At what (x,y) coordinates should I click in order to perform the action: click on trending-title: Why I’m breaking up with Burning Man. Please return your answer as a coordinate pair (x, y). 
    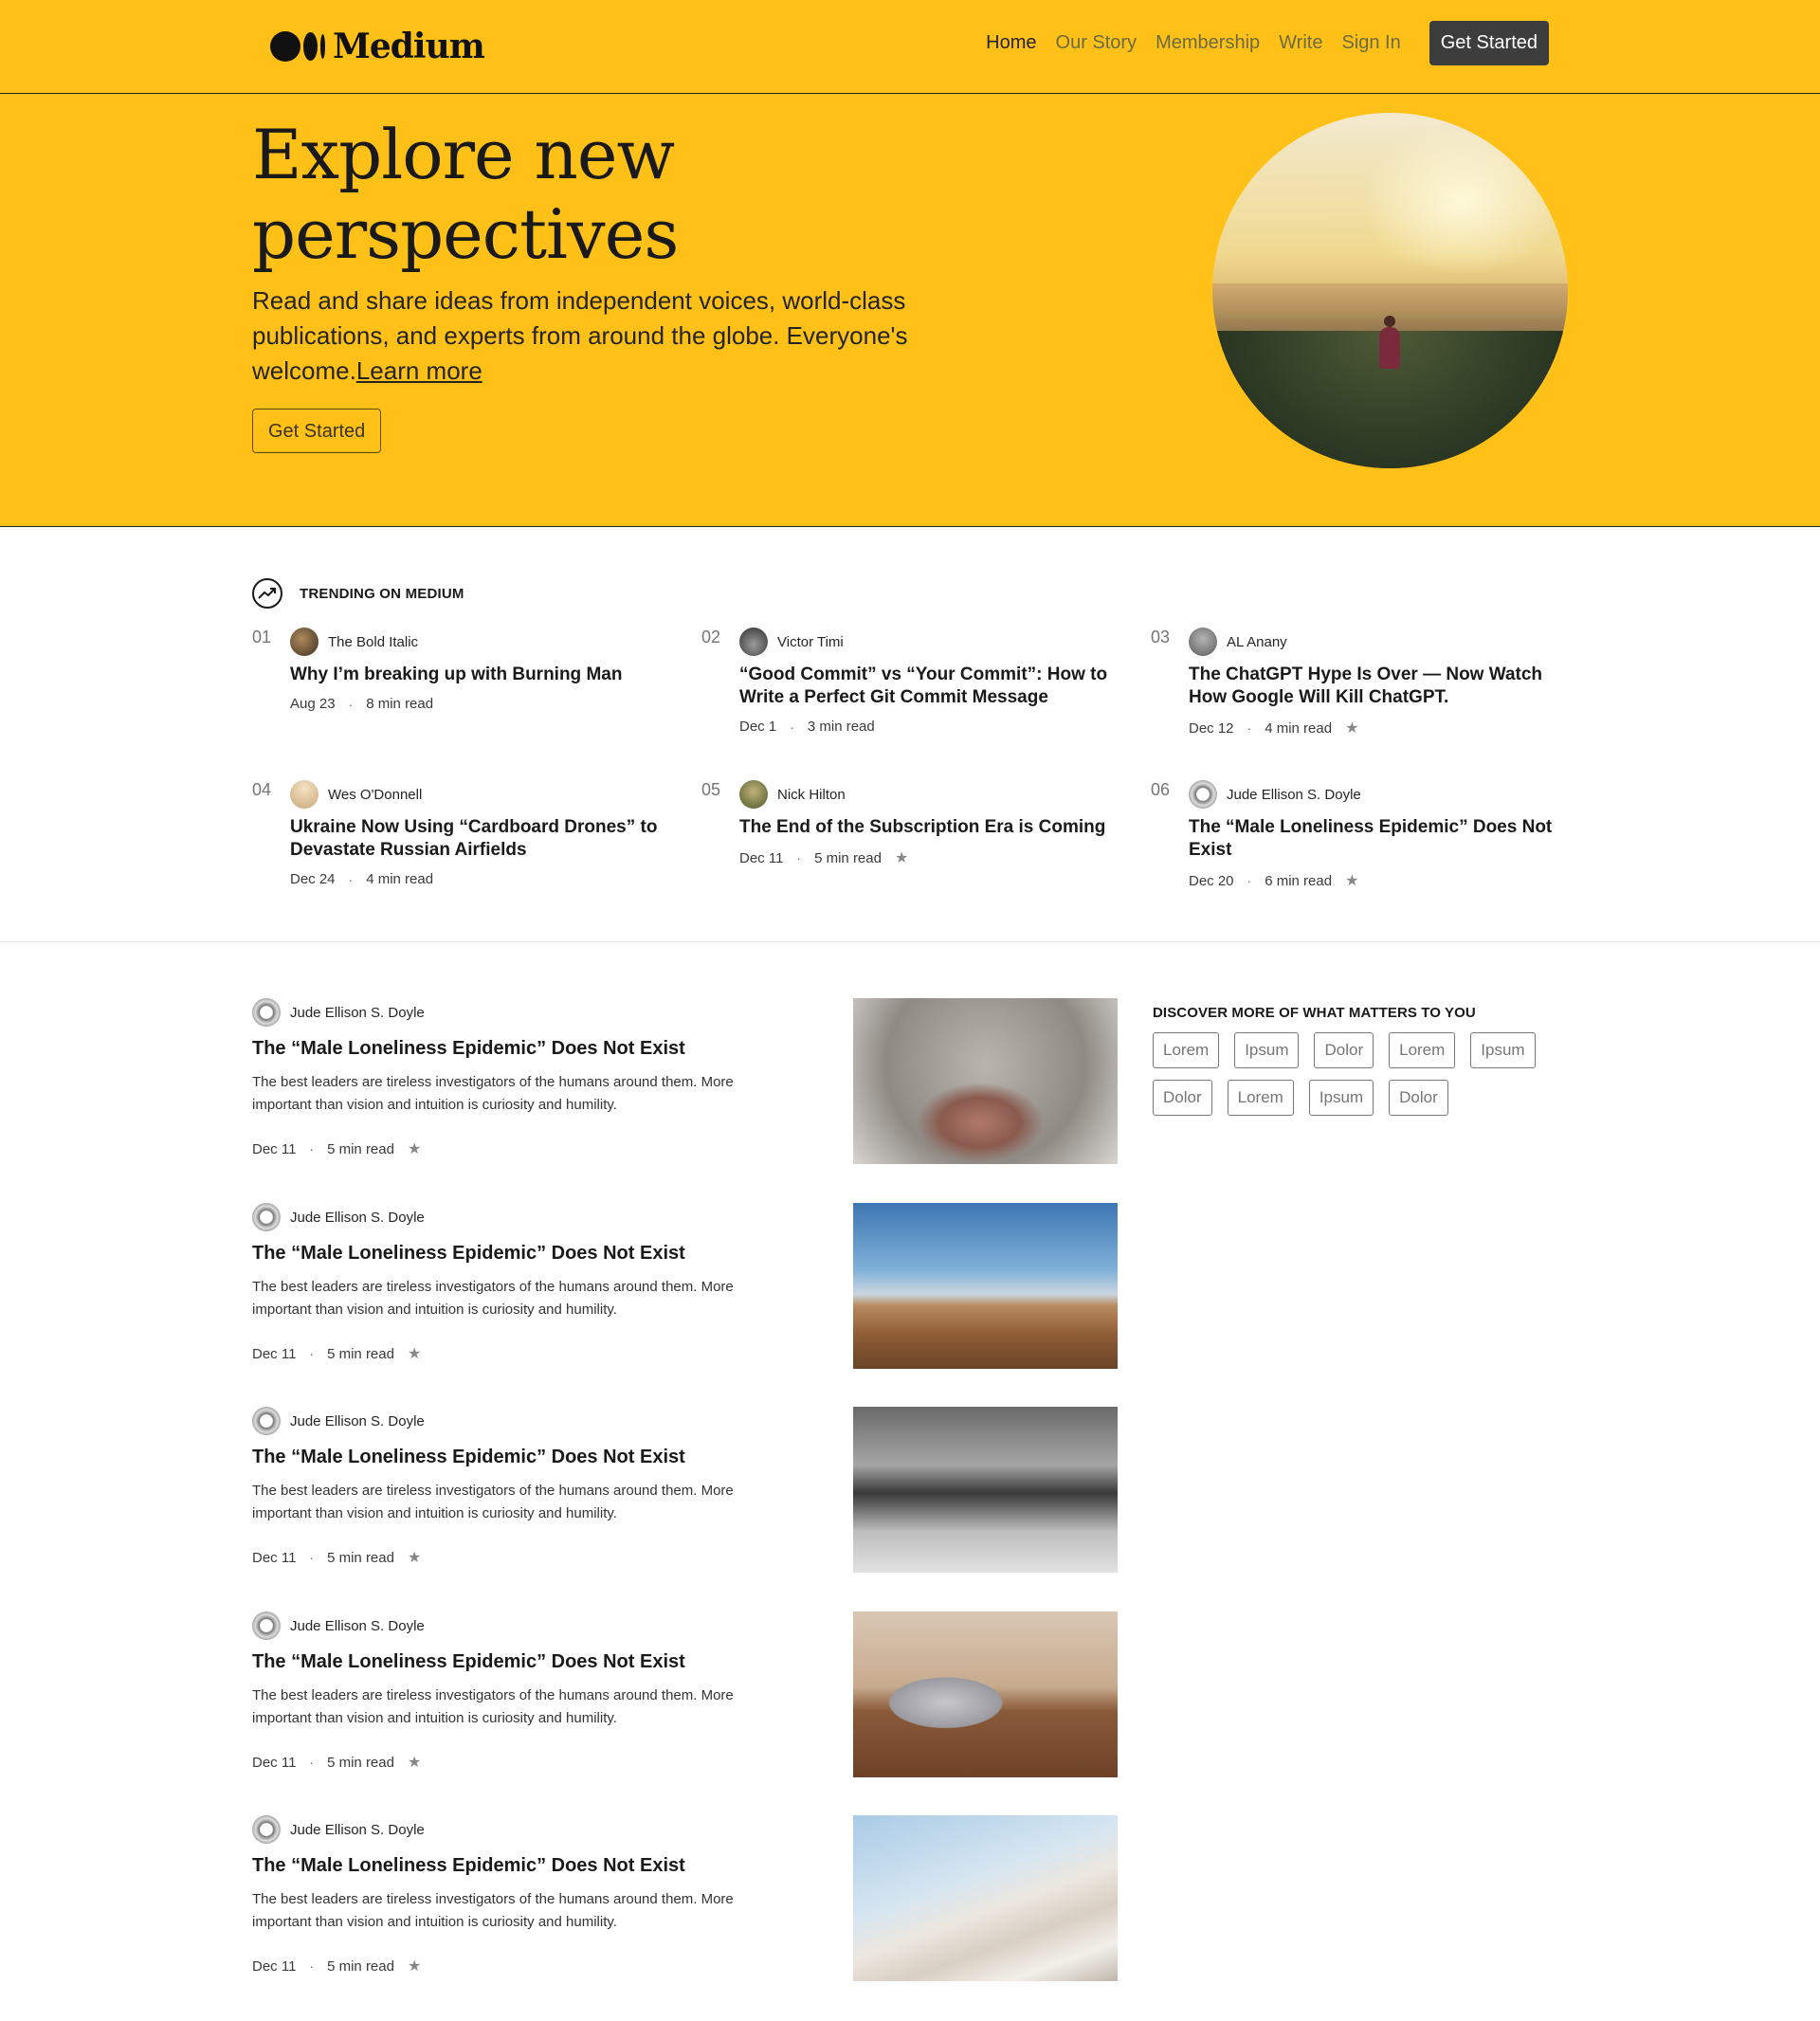
    Looking at the image, I should click on (479, 675).